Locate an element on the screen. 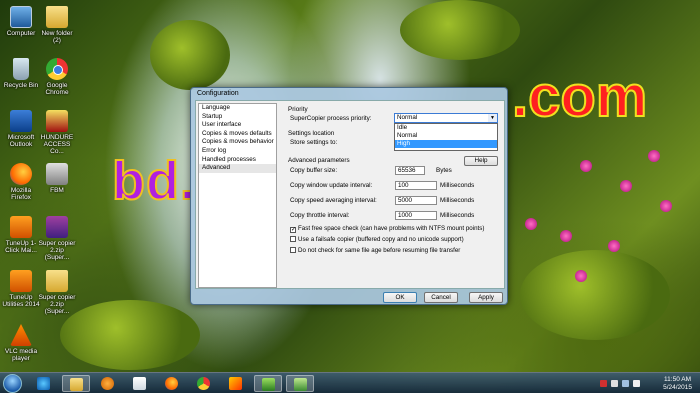 Image resolution: width=700 pixels, height=393 pixels. priority-select-value: Normal is located at coordinates (407, 117).